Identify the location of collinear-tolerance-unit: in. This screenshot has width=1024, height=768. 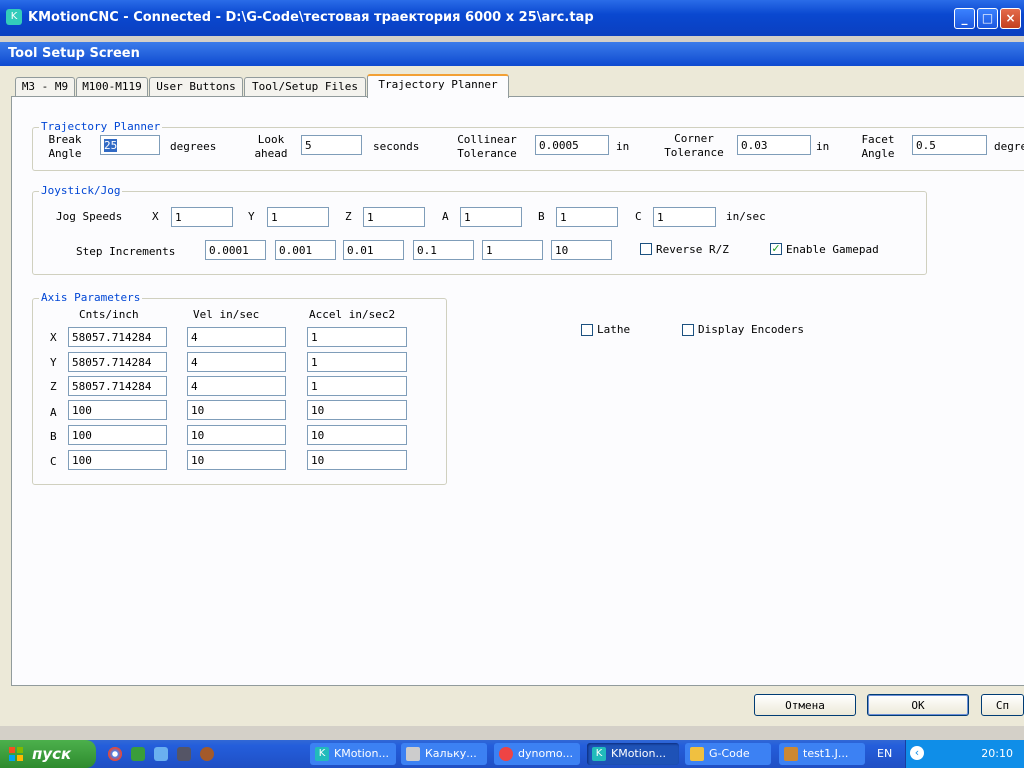
(623, 146).